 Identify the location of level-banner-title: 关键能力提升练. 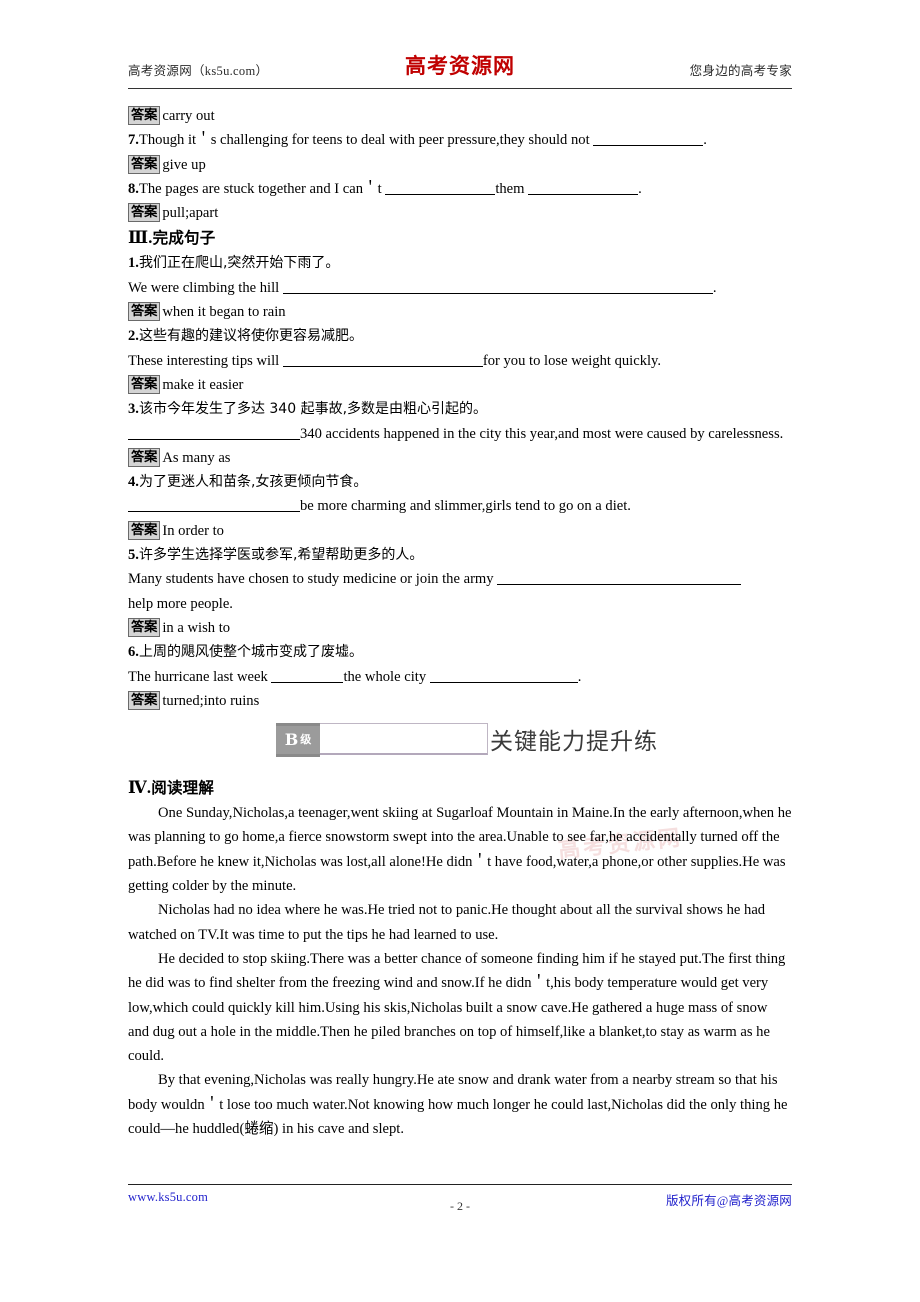
(574, 742).